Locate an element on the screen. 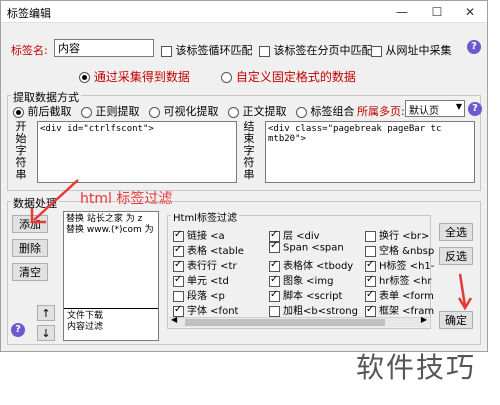  arrow-line is located at coordinates (56, 200).